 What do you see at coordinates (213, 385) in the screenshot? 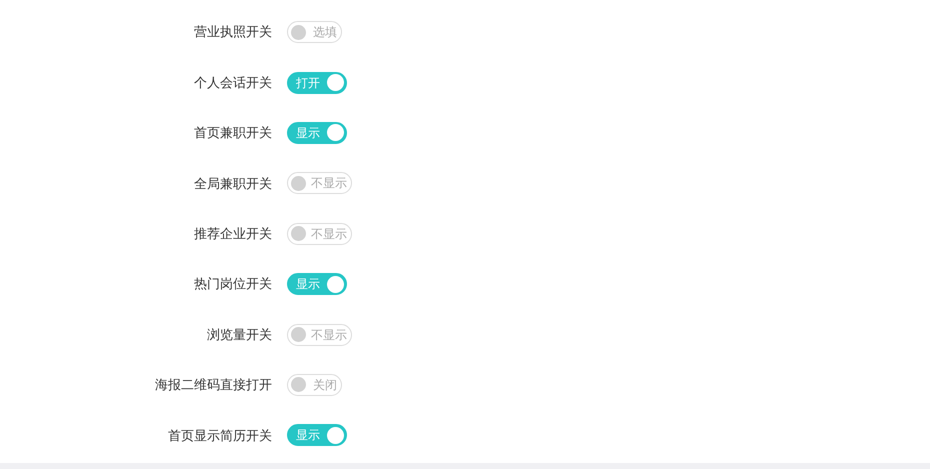
I see `setting-label: 海报二维码直接打开` at bounding box center [213, 385].